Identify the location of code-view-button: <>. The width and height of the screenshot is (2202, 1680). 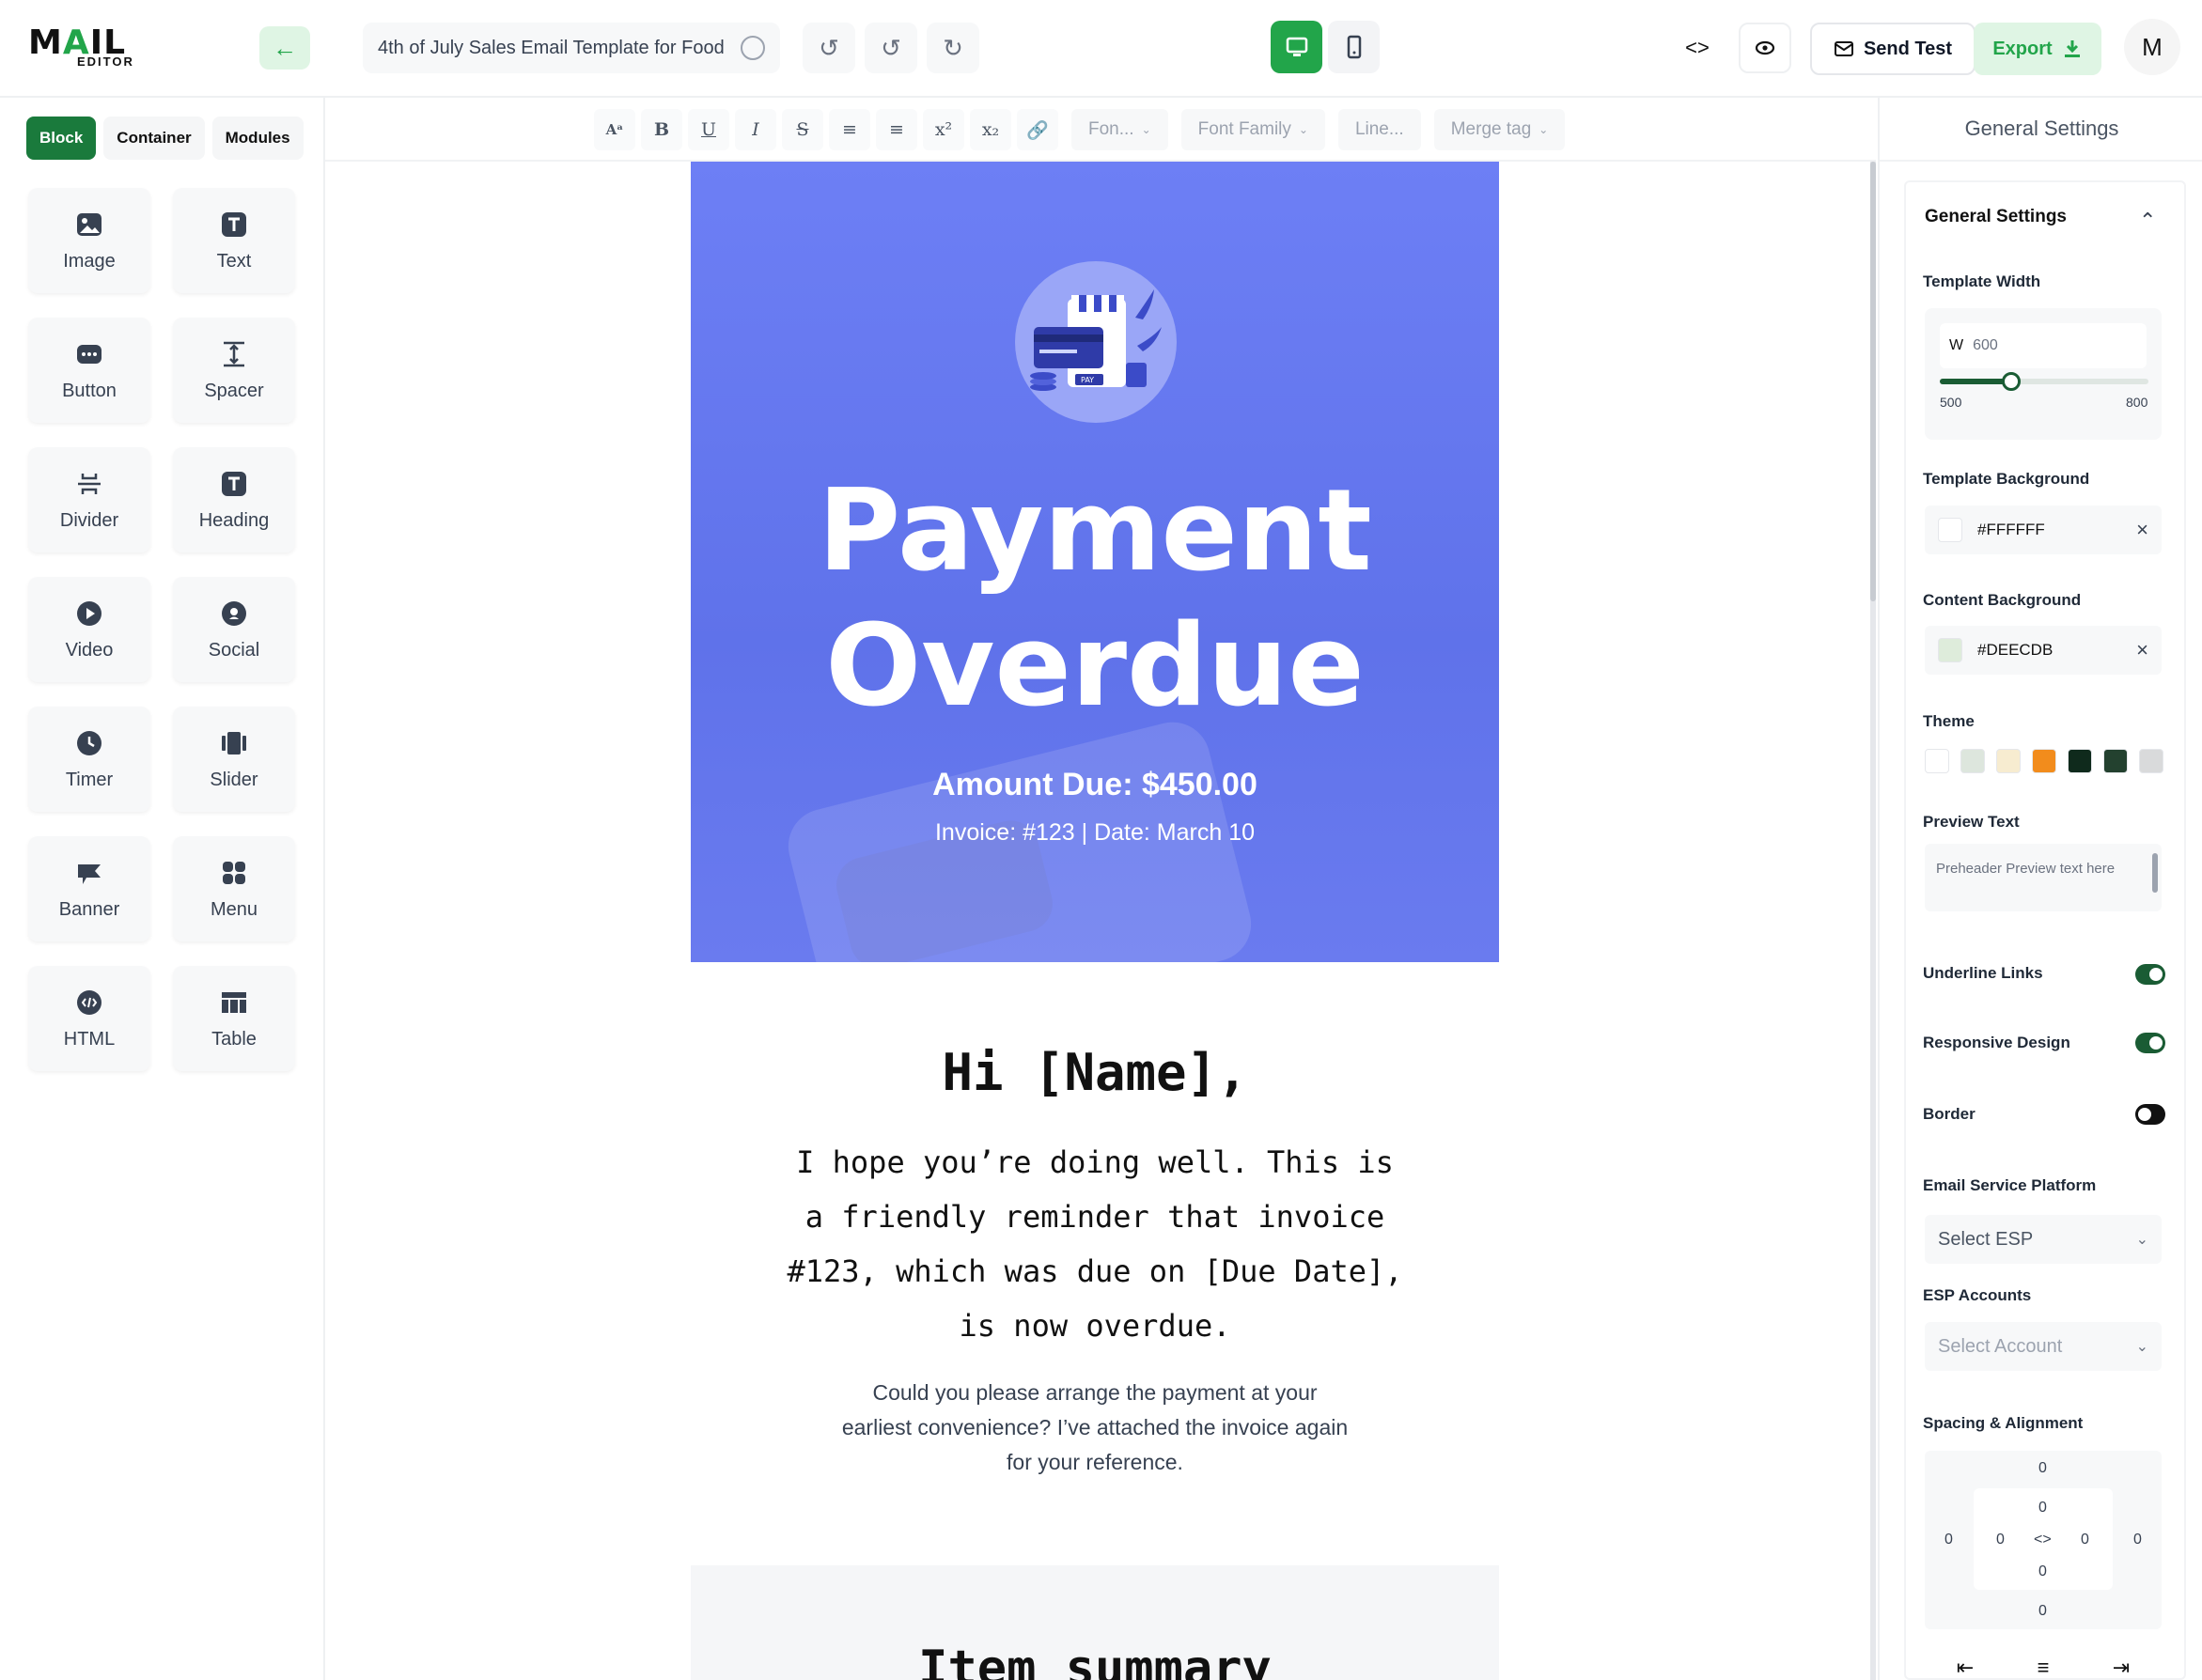
(1697, 48).